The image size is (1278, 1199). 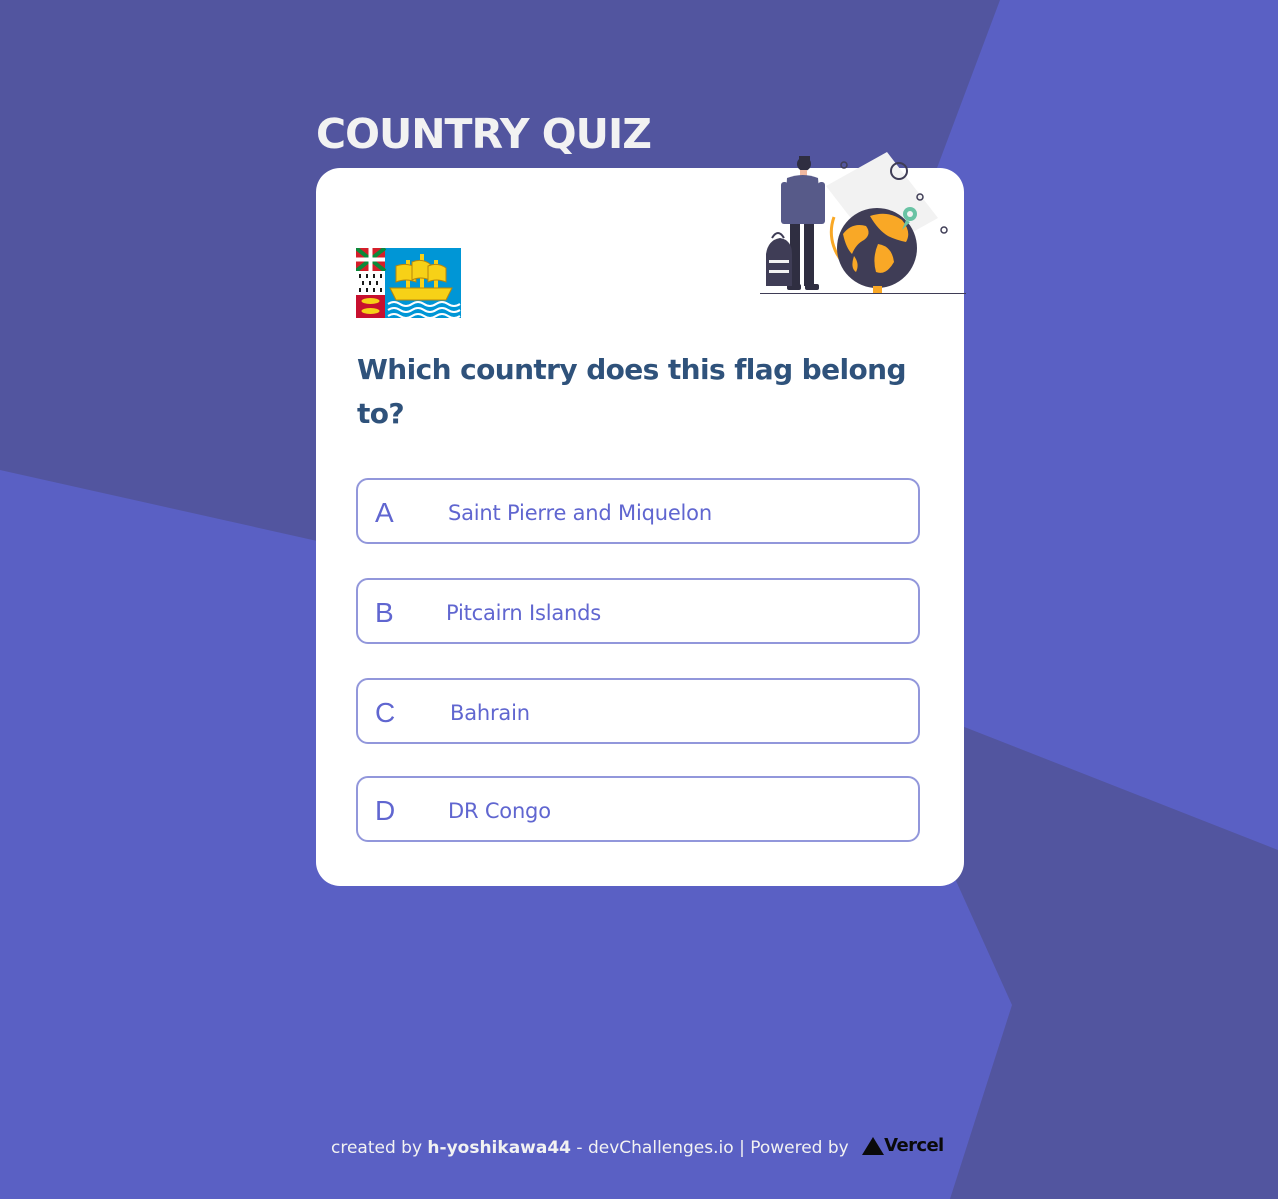 I want to click on author-link: h-yoshikawa44, so click(x=499, y=1148).